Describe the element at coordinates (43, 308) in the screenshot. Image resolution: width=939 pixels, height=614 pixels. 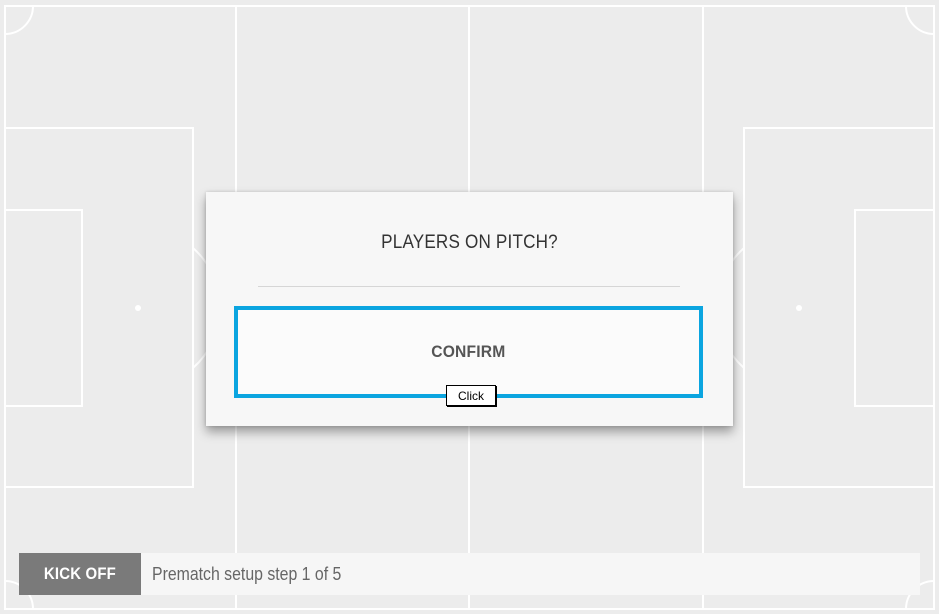
I see `goal-area-left` at that location.